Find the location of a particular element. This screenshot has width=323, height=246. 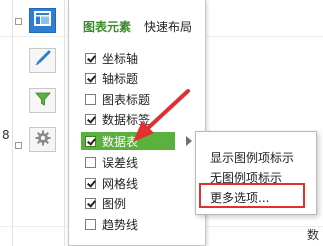

element-row-data-labels: 数据标签 is located at coordinates (117, 119).